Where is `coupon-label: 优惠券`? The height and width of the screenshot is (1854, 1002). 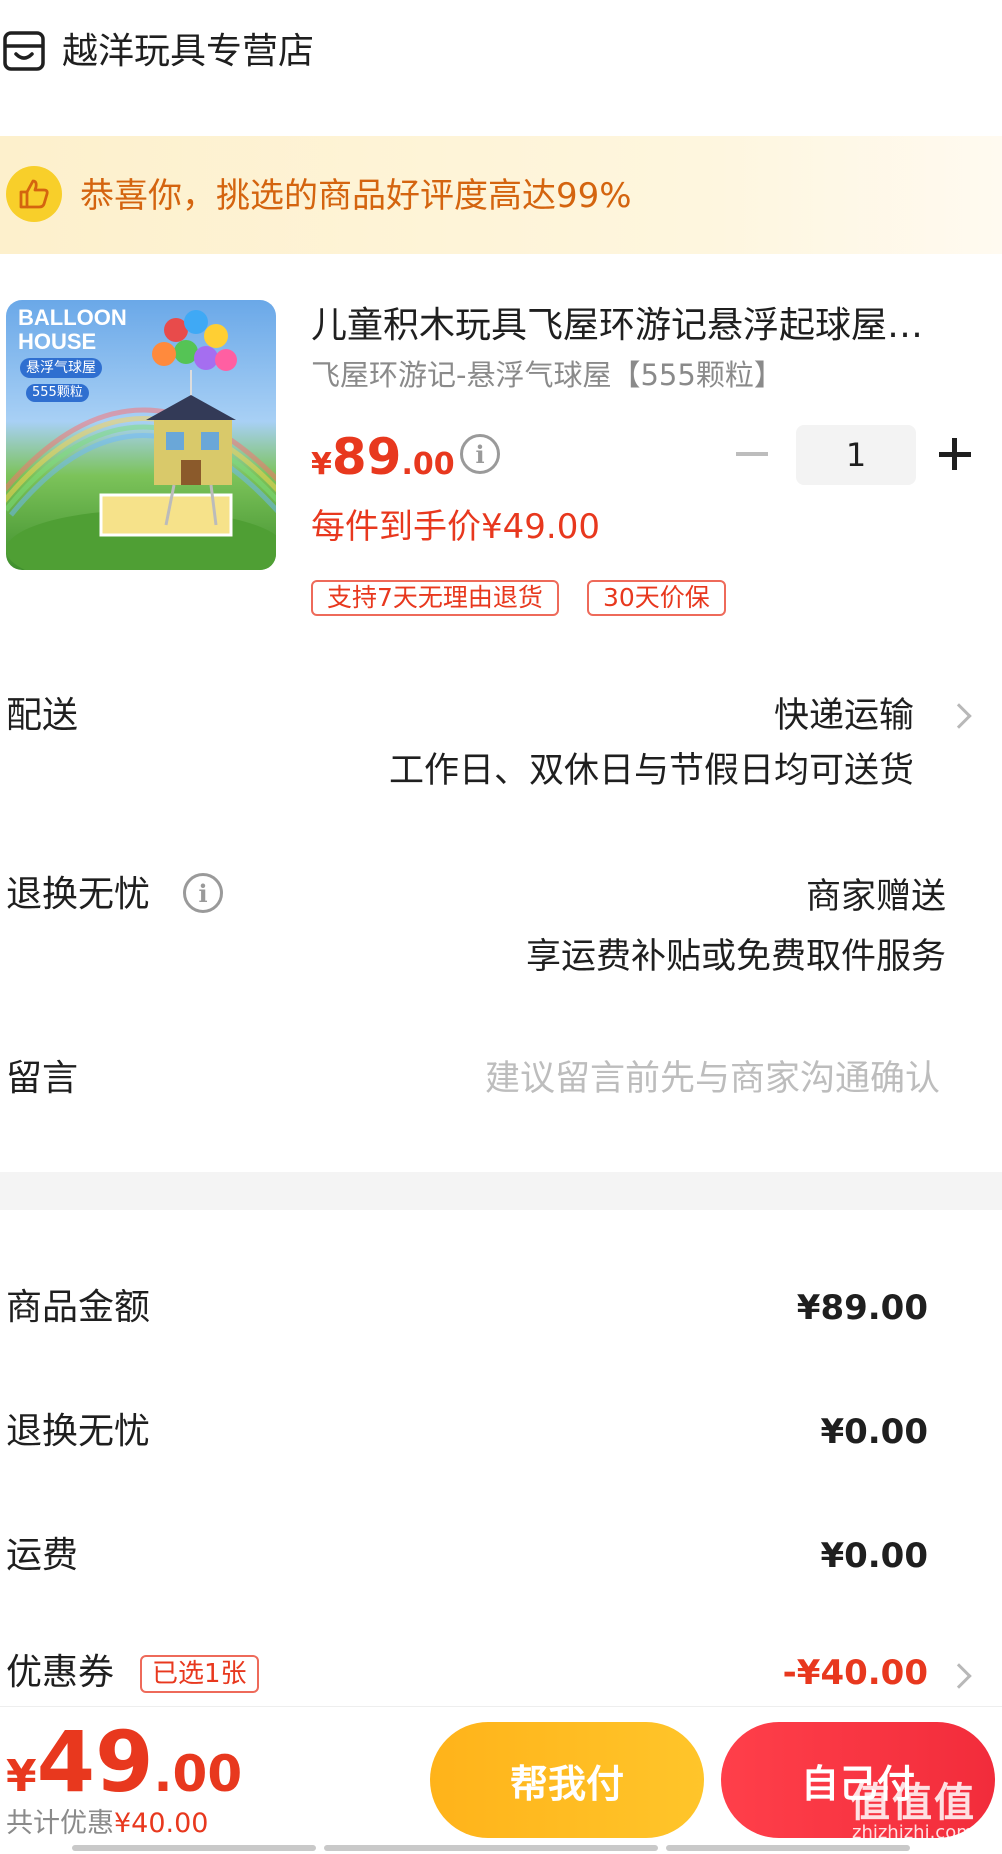
coupon-label: 优惠券 is located at coordinates (60, 1672).